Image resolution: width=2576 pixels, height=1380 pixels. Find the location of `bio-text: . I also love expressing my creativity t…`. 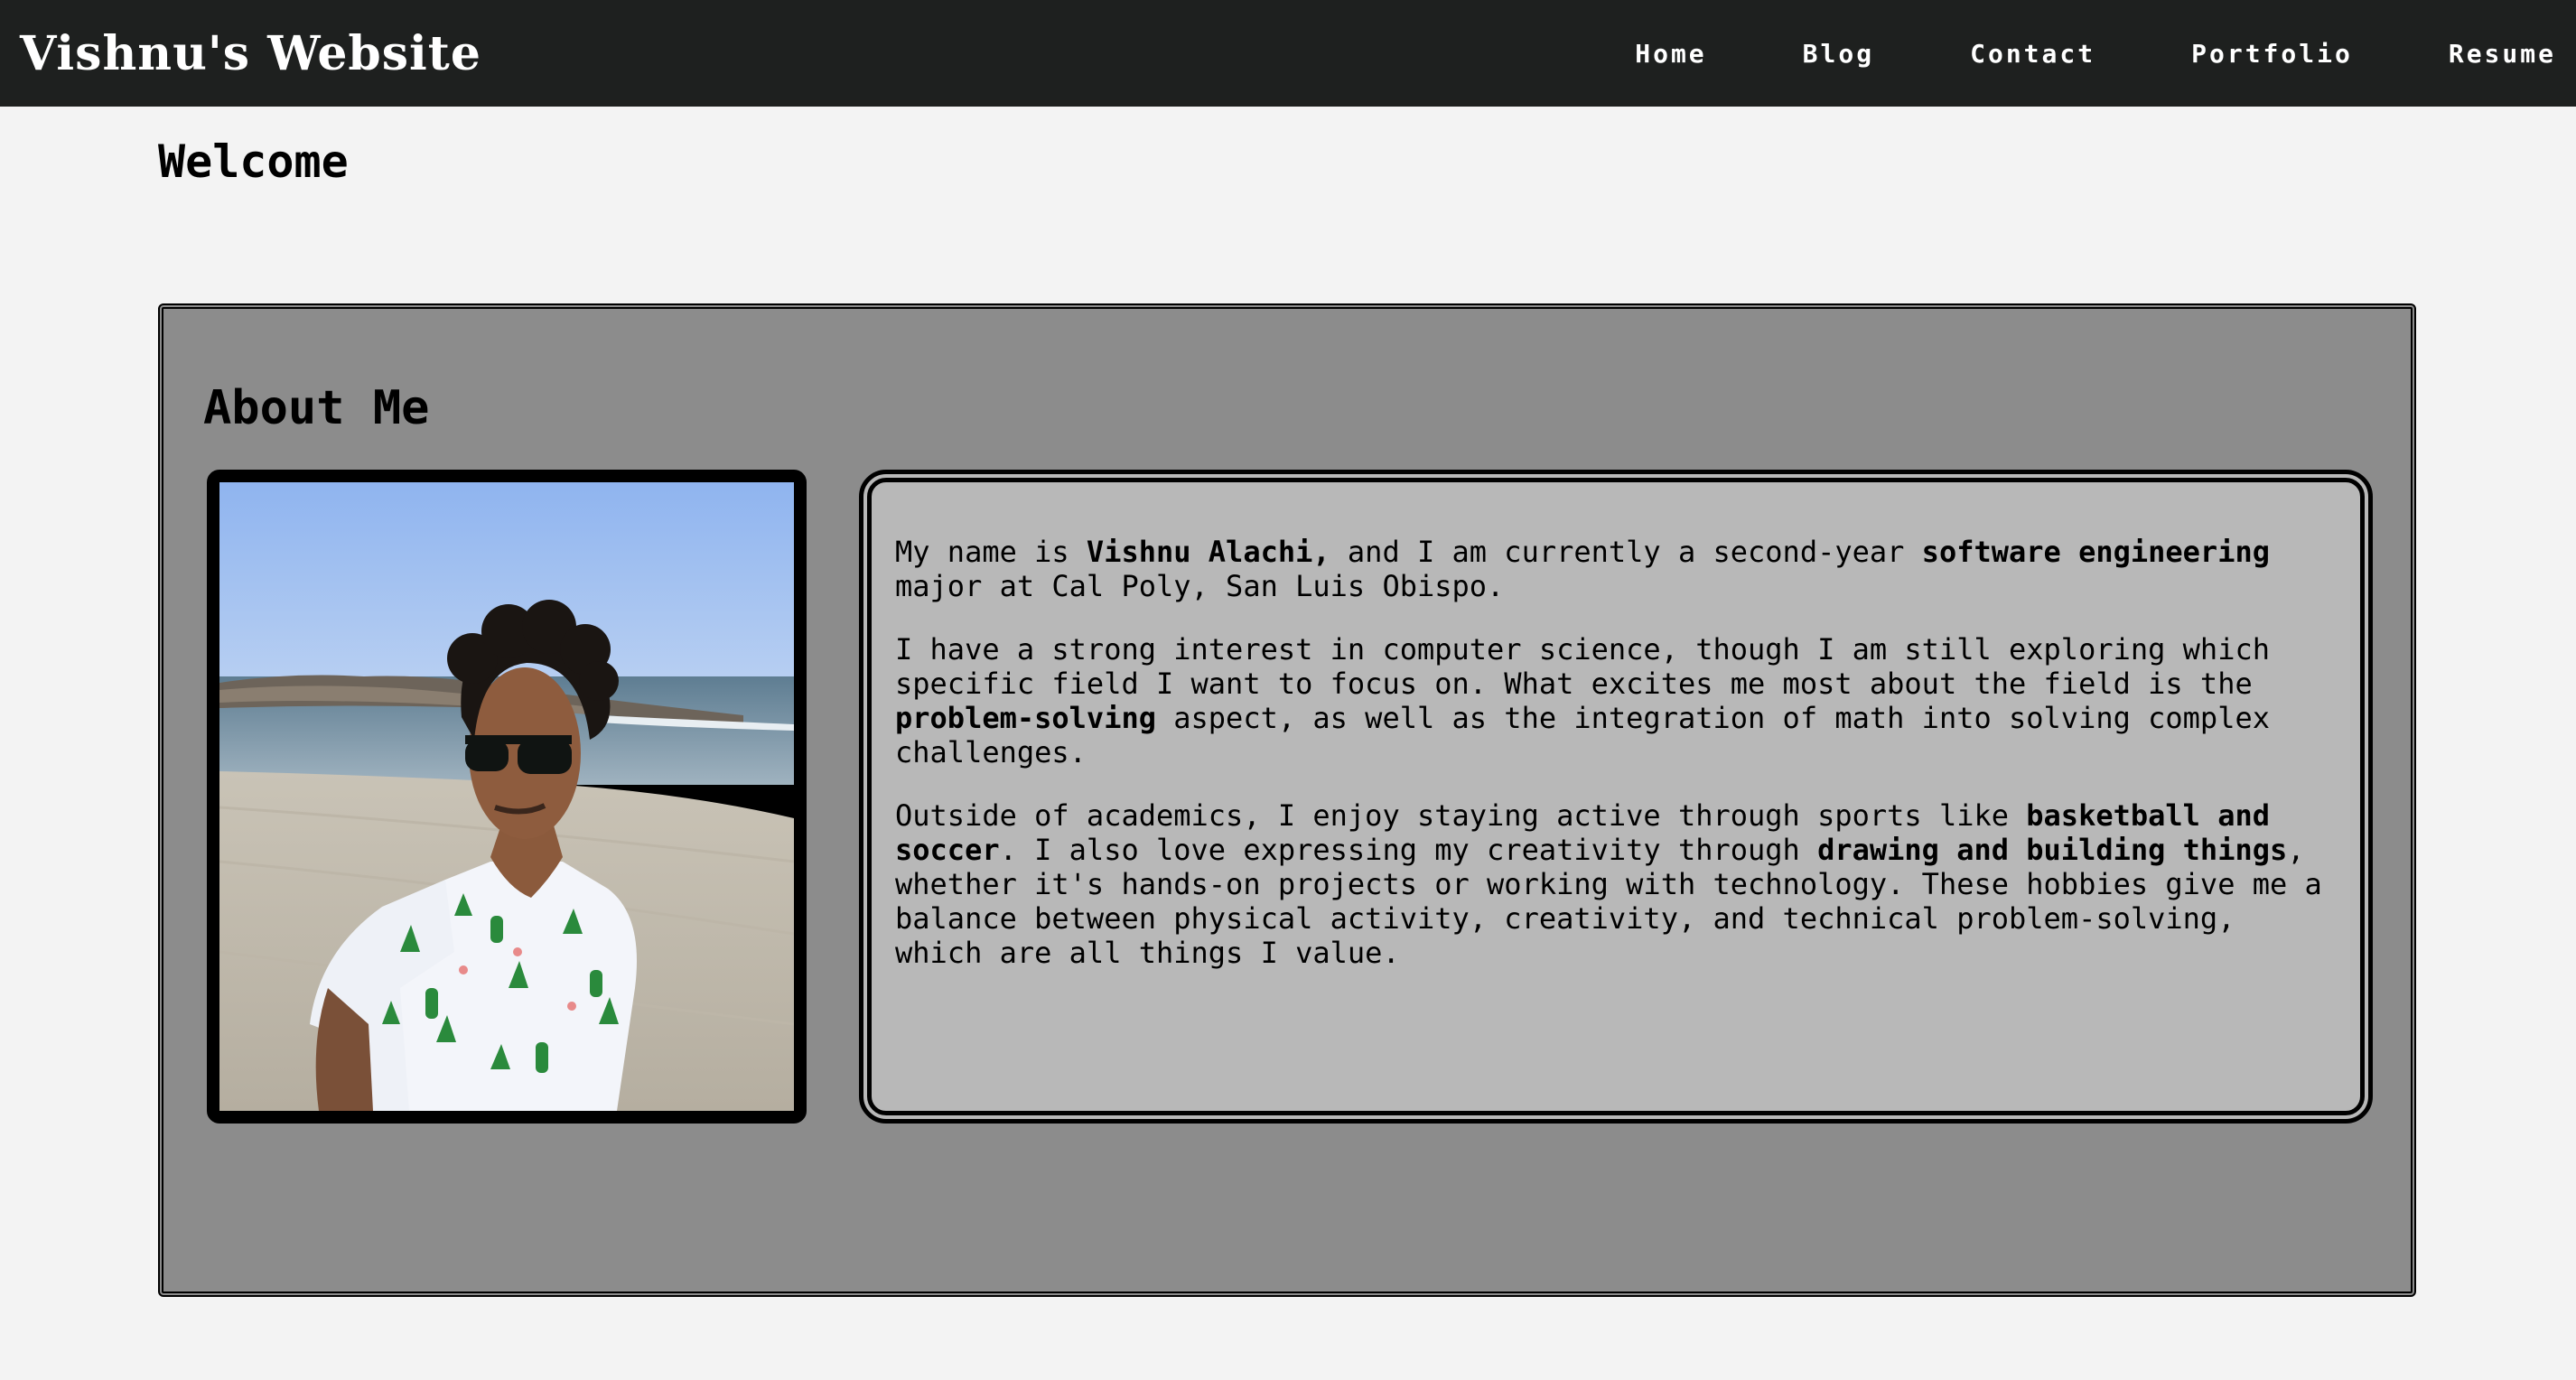

bio-text: . I also love expressing my creativity t… is located at coordinates (1408, 850).